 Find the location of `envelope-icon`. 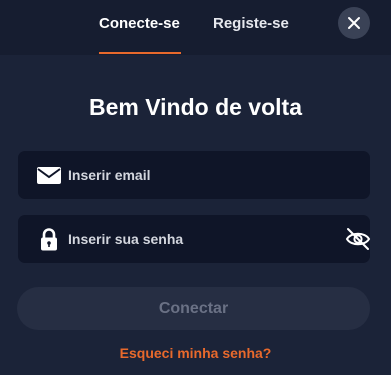

envelope-icon is located at coordinates (49, 175).